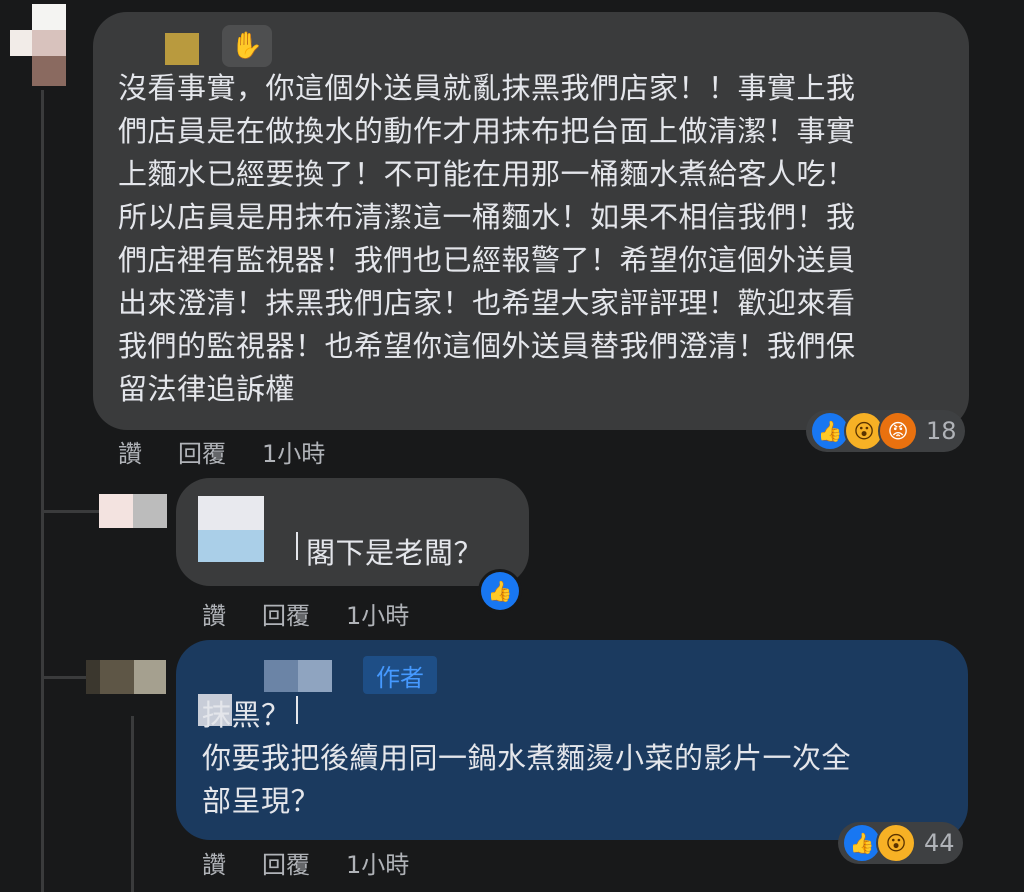  I want to click on thread-line-nested, so click(132, 804).